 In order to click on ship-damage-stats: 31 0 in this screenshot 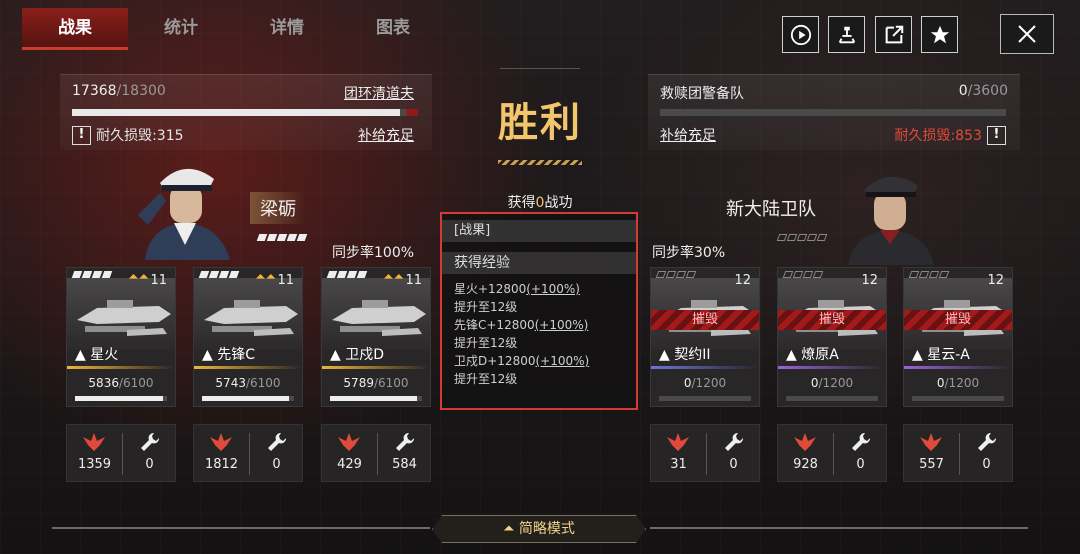, I will do `click(705, 453)`.